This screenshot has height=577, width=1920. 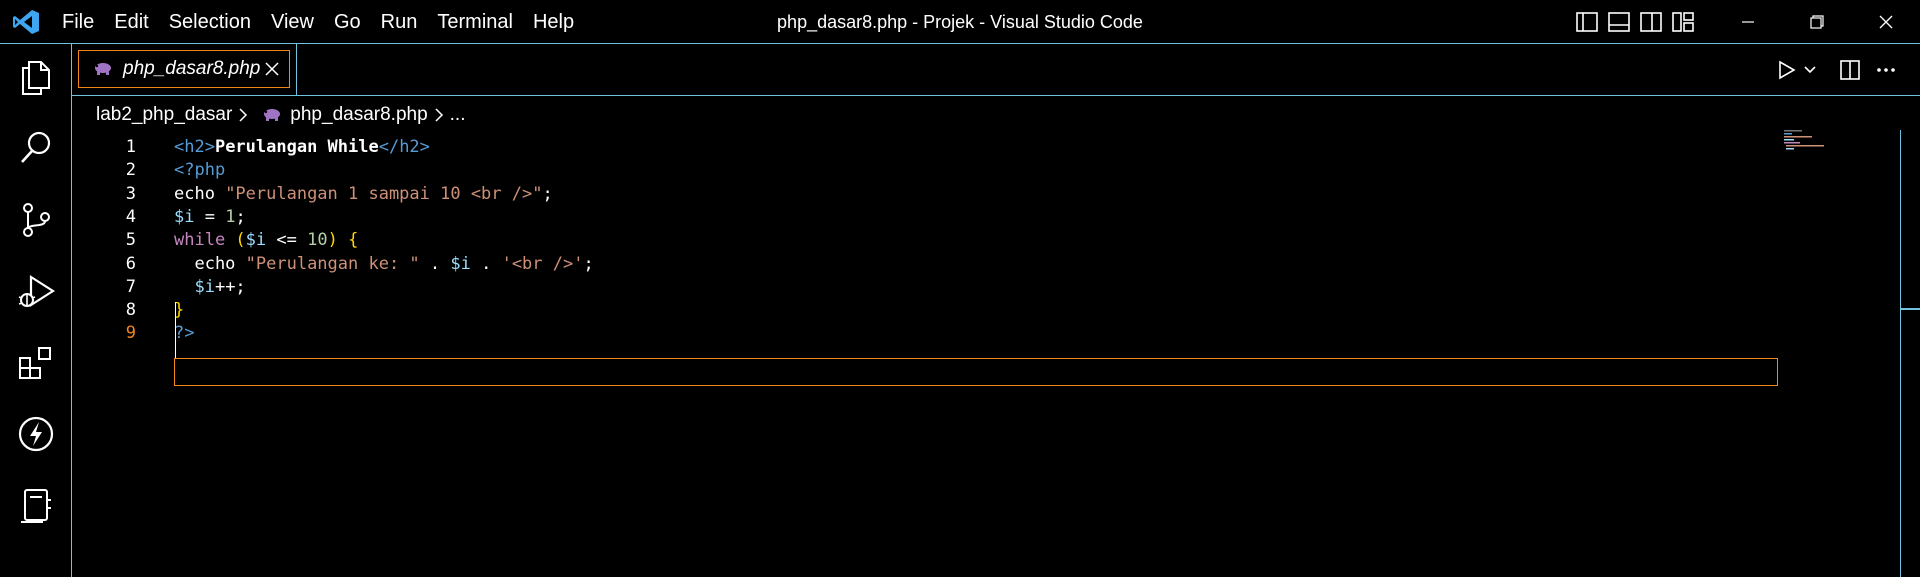 I want to click on notebook-icon, so click(x=36, y=506).